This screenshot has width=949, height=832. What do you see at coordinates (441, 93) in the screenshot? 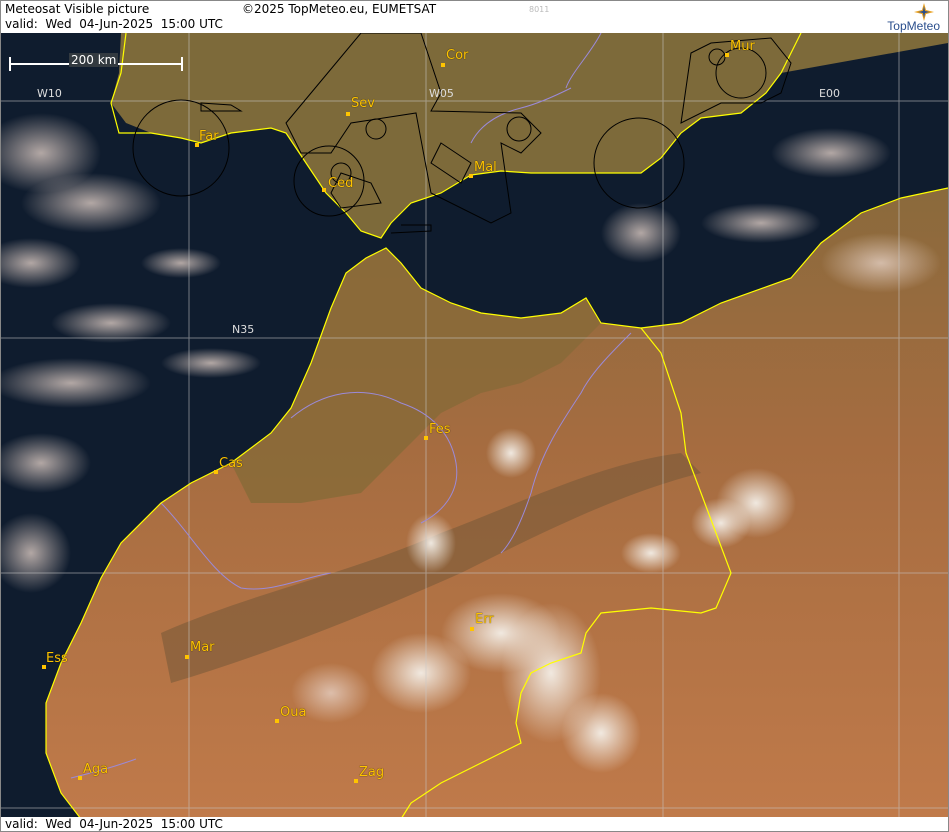
I see `grid-label-w05: W05` at bounding box center [441, 93].